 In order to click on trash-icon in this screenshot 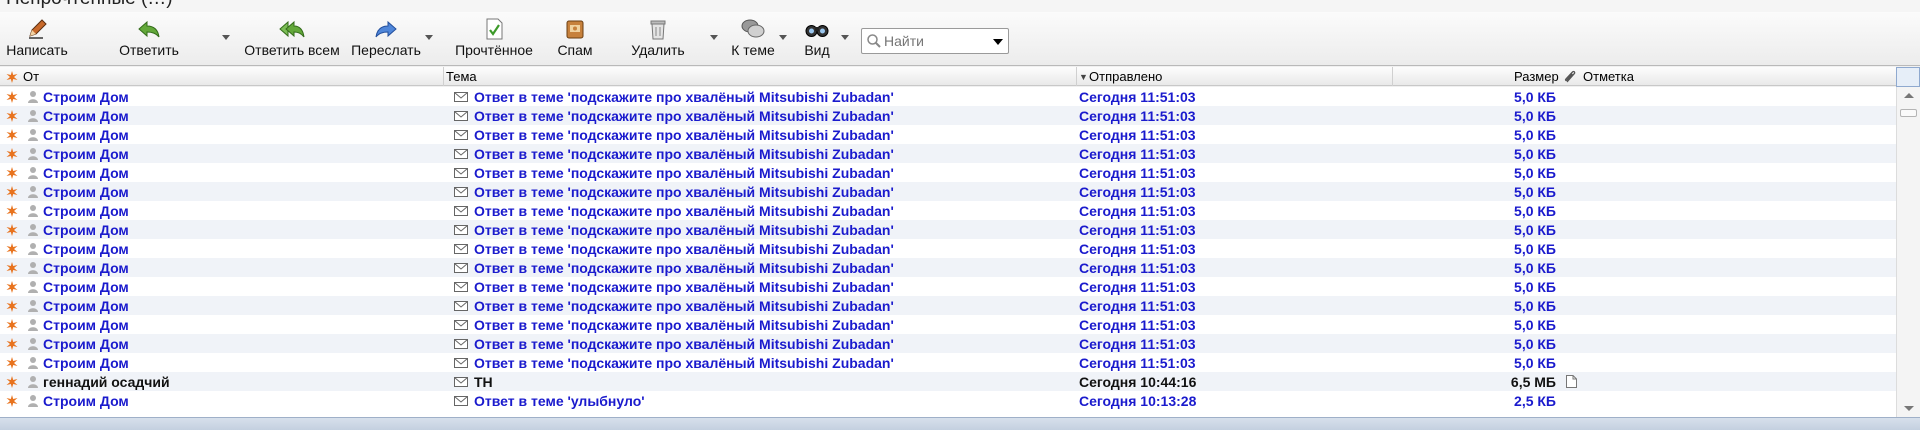, I will do `click(658, 30)`.